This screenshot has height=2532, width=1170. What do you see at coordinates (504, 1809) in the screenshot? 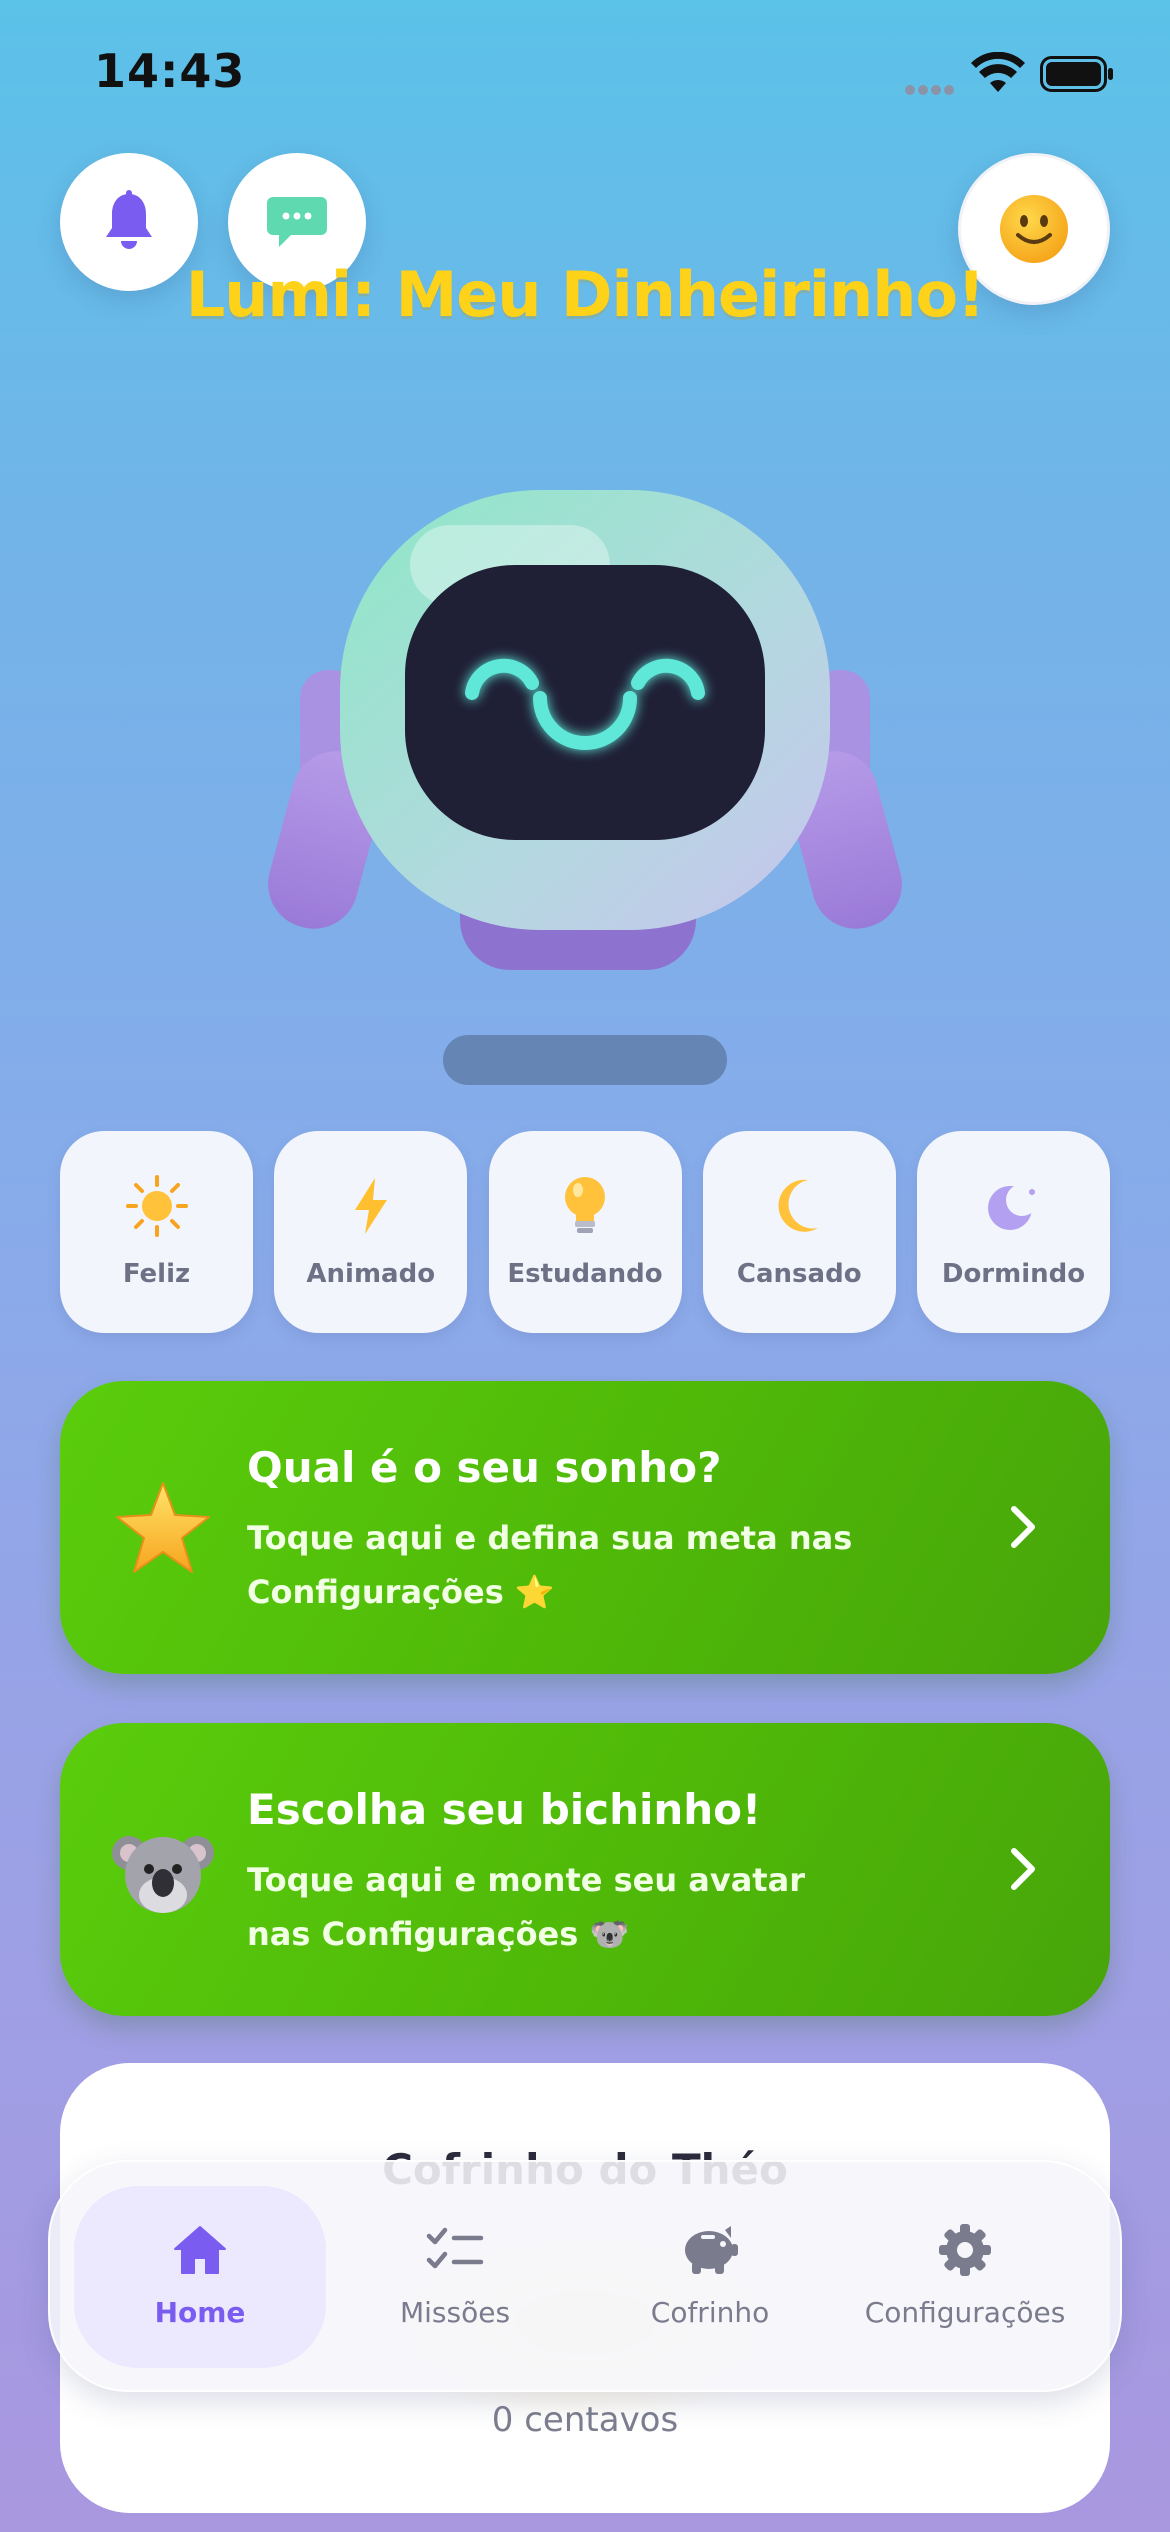
I see `promo-title: Escolha seu bichinho!` at bounding box center [504, 1809].